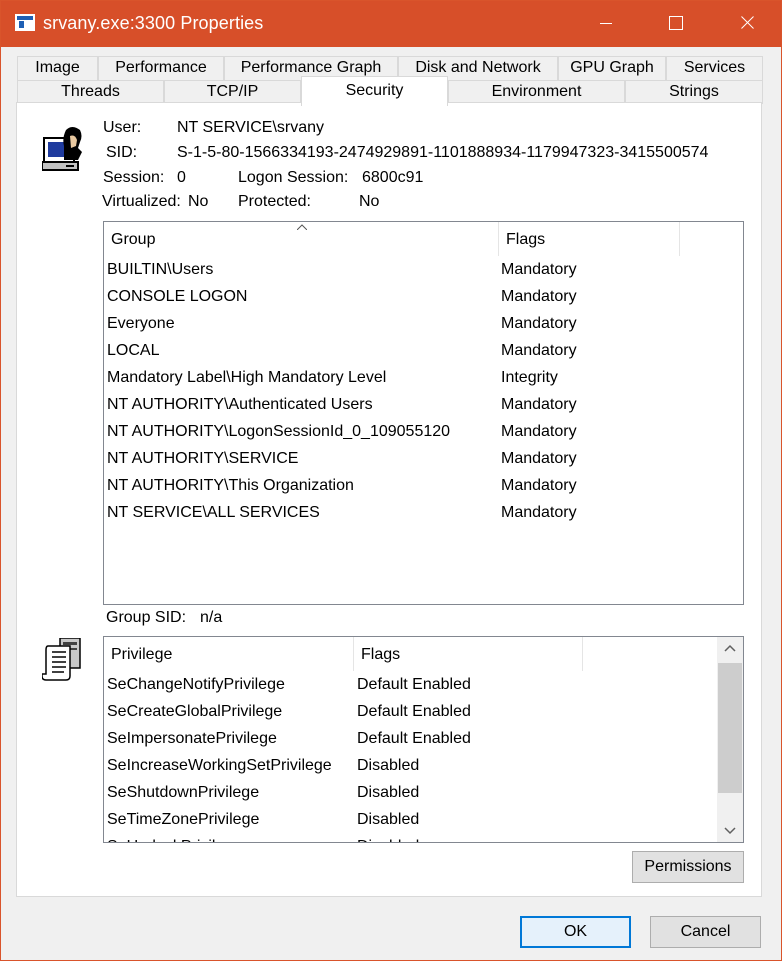 The width and height of the screenshot is (782, 961). I want to click on close-button, so click(746, 24).